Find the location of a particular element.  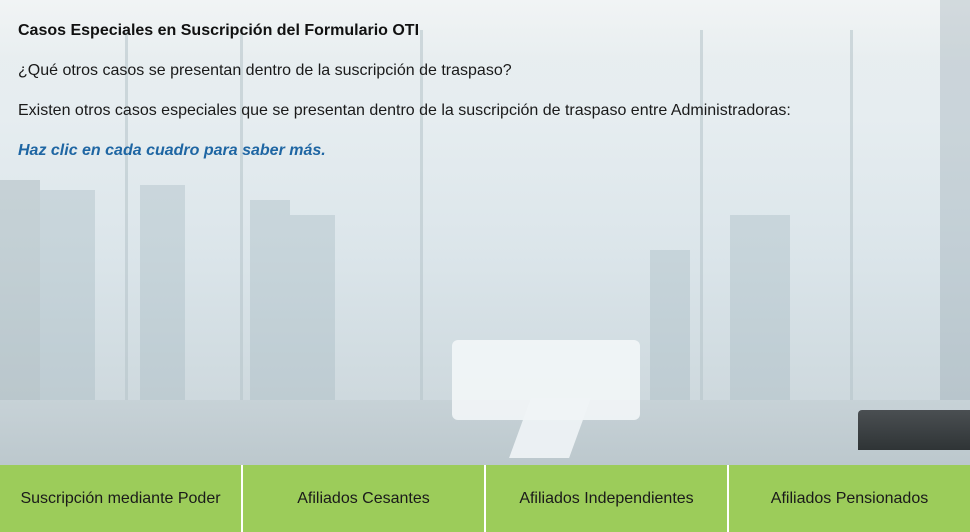

button-label: Afiliados Cesantes is located at coordinates (363, 498).